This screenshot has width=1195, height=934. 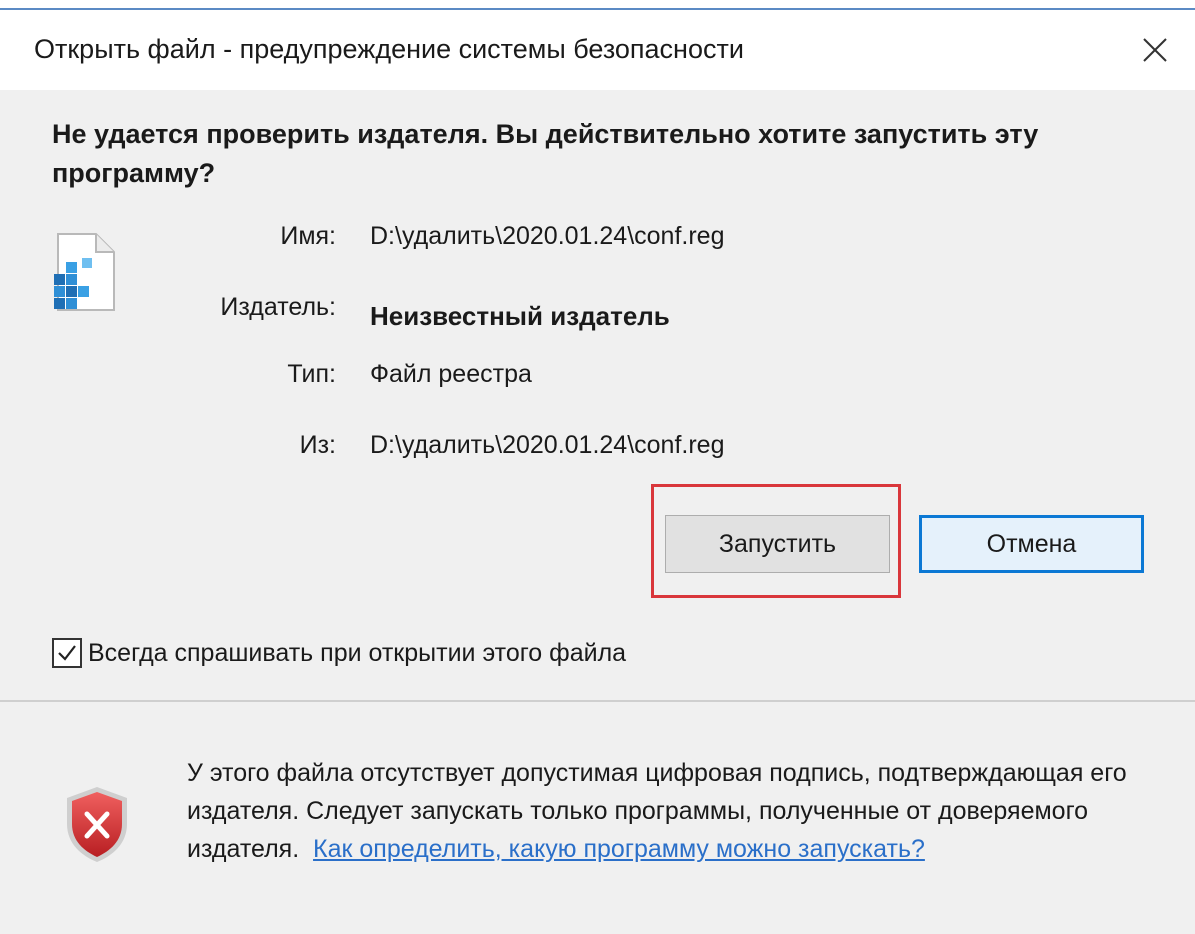 What do you see at coordinates (311, 374) in the screenshot?
I see `type-label: Тип:` at bounding box center [311, 374].